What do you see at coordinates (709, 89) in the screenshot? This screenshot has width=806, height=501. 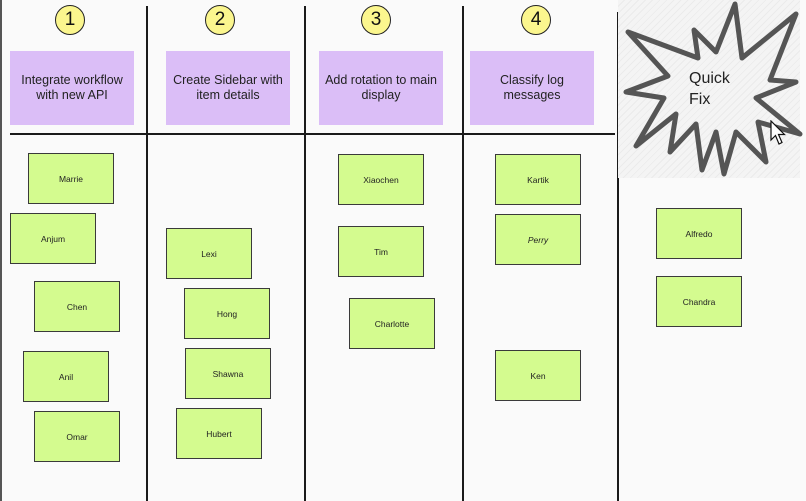 I see `quick-fix-label: Quick Fix` at bounding box center [709, 89].